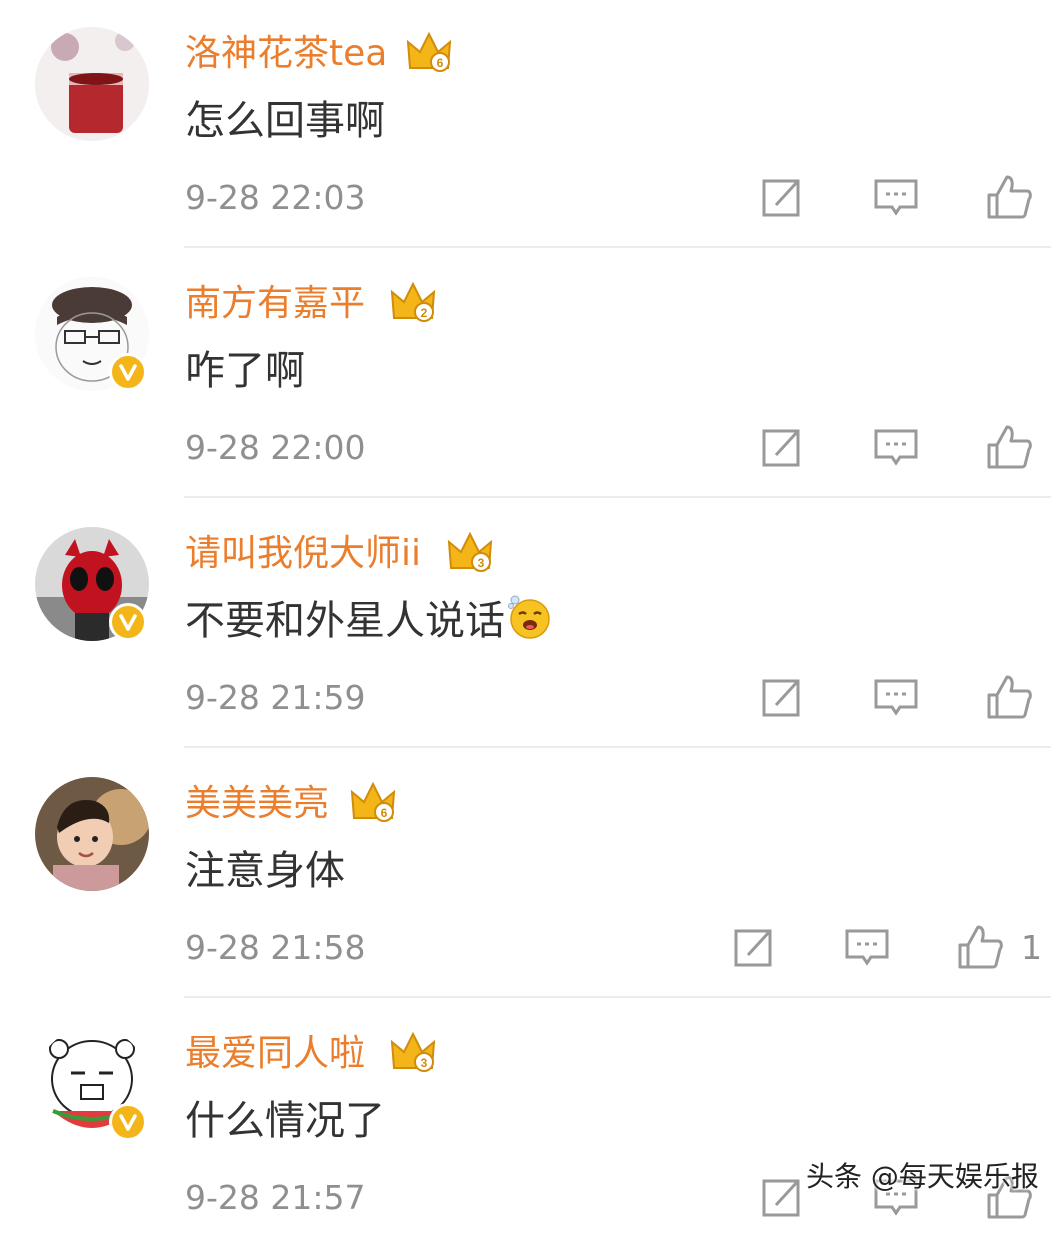  What do you see at coordinates (275, 304) in the screenshot?
I see `username: 南方有嘉平` at bounding box center [275, 304].